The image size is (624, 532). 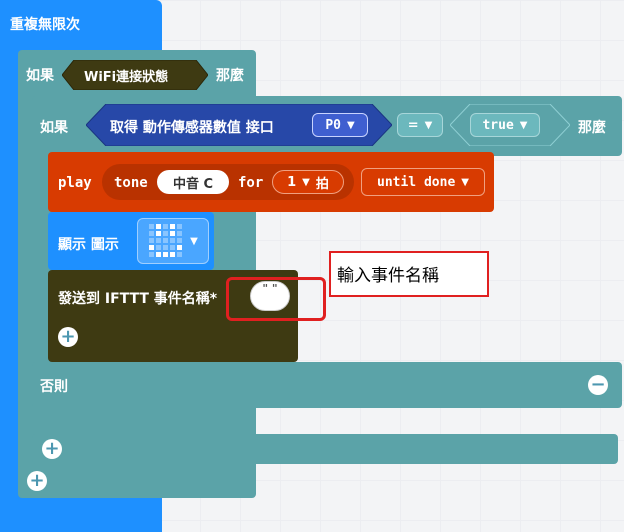 What do you see at coordinates (423, 182) in the screenshot?
I see `play-mode-dropdown: until done ▼` at bounding box center [423, 182].